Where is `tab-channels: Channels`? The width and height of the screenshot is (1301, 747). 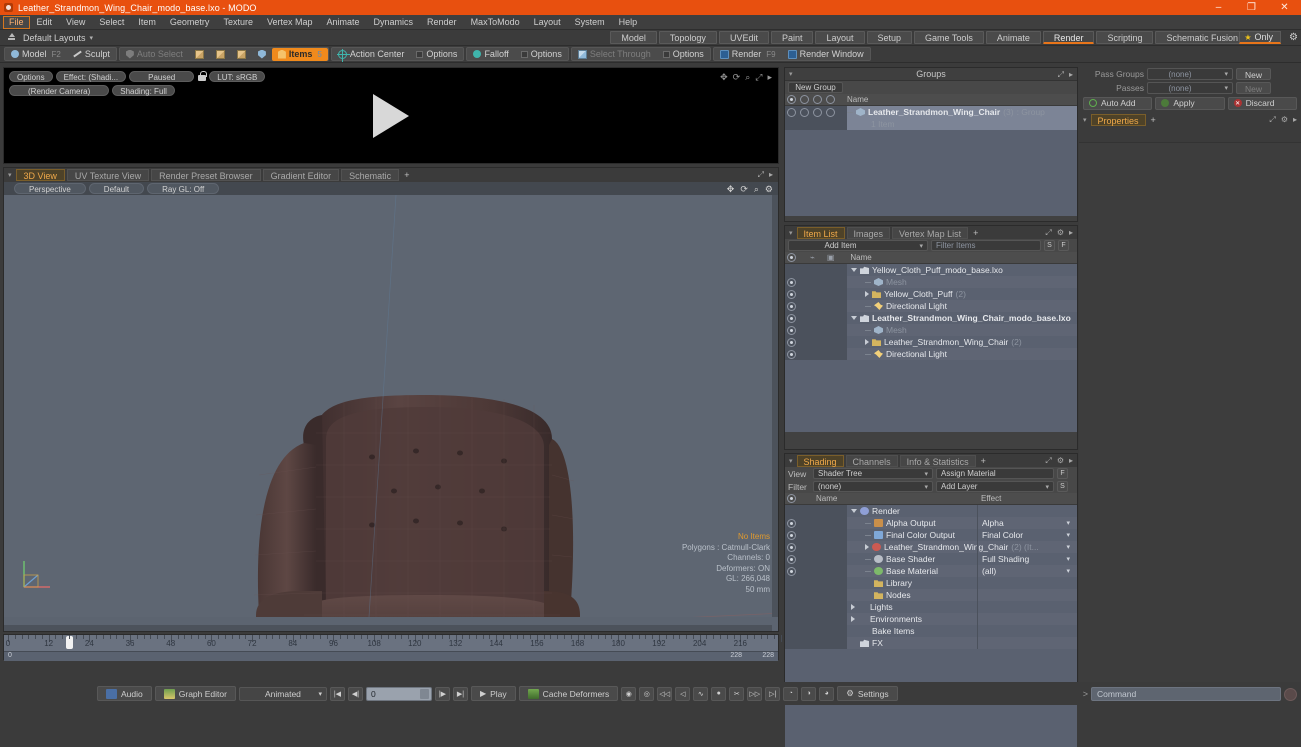 tab-channels: Channels is located at coordinates (871, 460).